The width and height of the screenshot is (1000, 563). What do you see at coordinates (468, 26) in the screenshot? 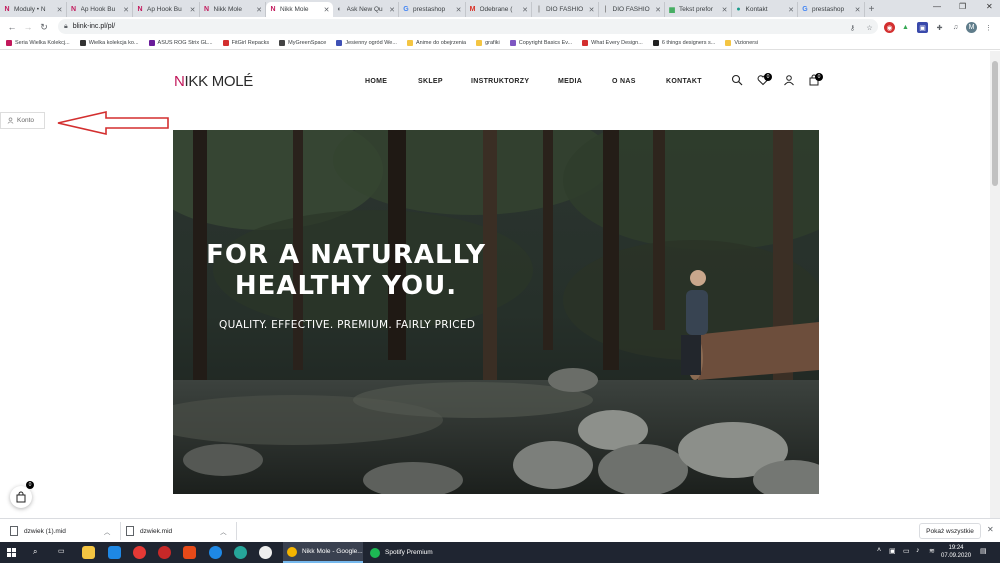
I see `address-bar: 🔒︎ blink-inc.pl/pl/` at bounding box center [468, 26].